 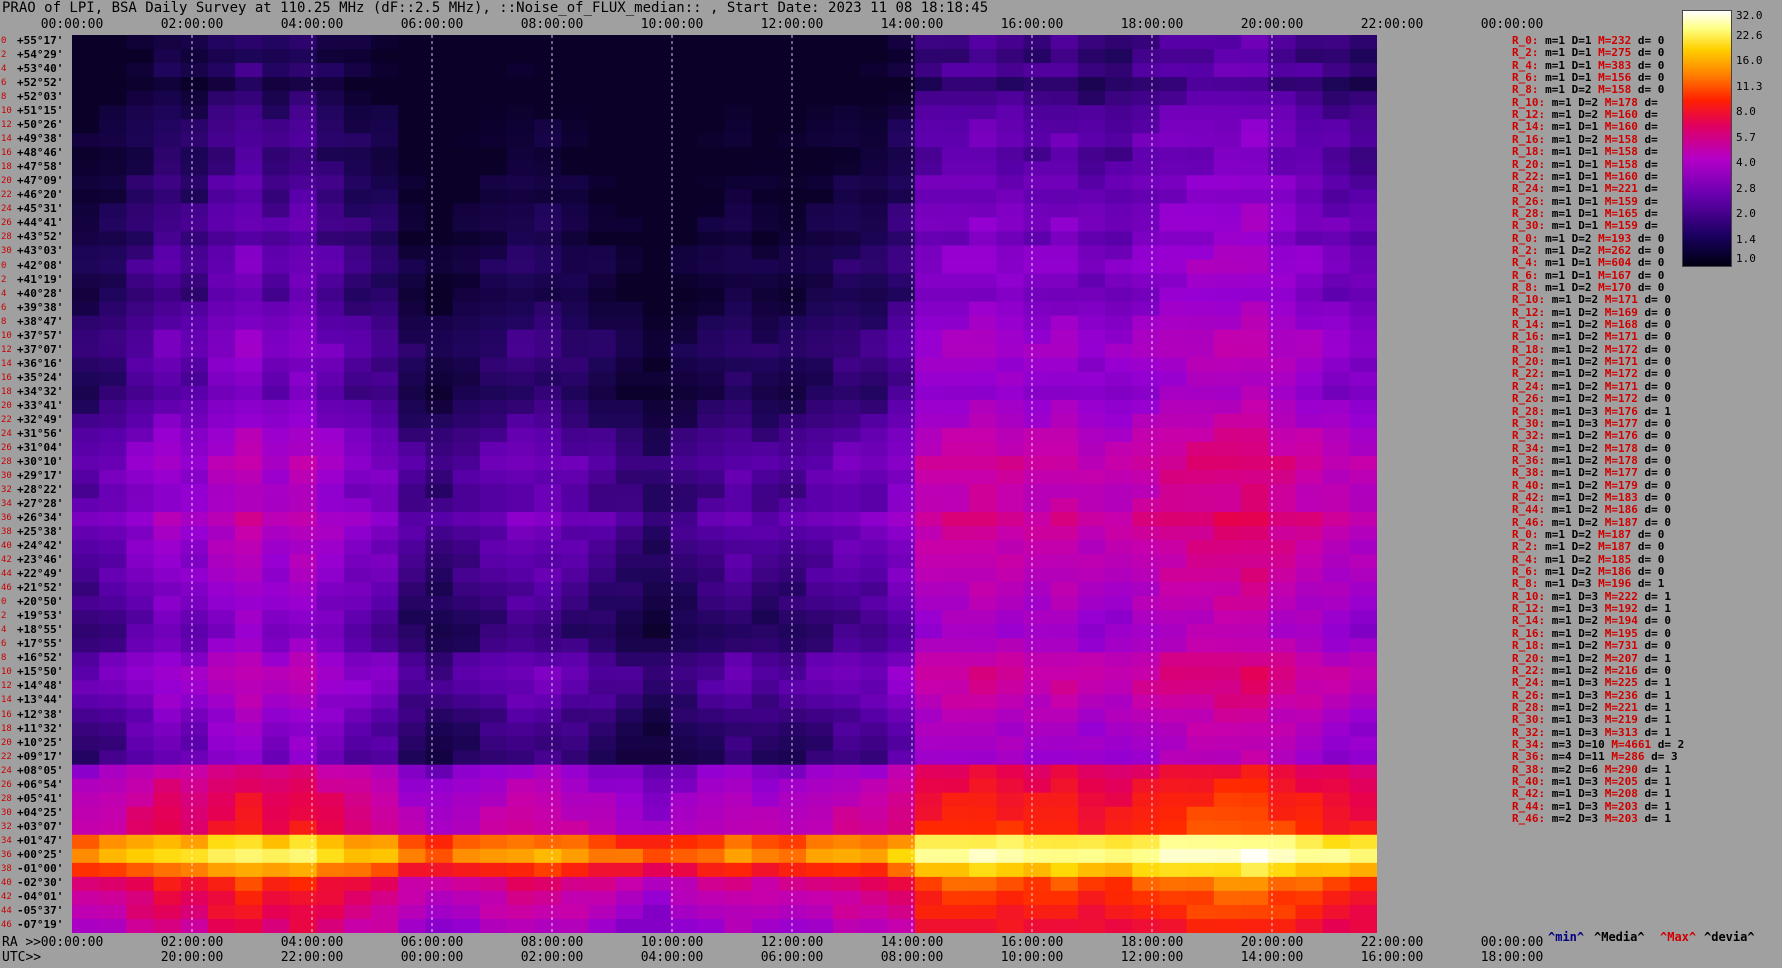 What do you see at coordinates (1532, 226) in the screenshot?
I see `stat-ray: R_30:` at bounding box center [1532, 226].